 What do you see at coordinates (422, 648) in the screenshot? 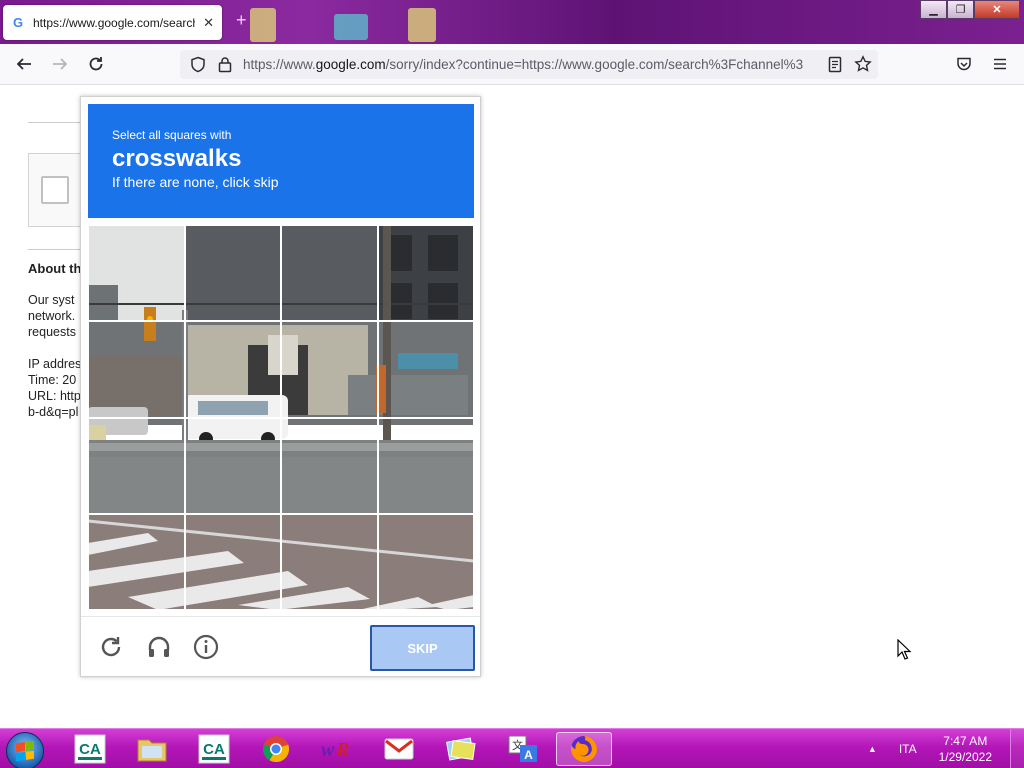
I see `skip-button: SKIP` at bounding box center [422, 648].